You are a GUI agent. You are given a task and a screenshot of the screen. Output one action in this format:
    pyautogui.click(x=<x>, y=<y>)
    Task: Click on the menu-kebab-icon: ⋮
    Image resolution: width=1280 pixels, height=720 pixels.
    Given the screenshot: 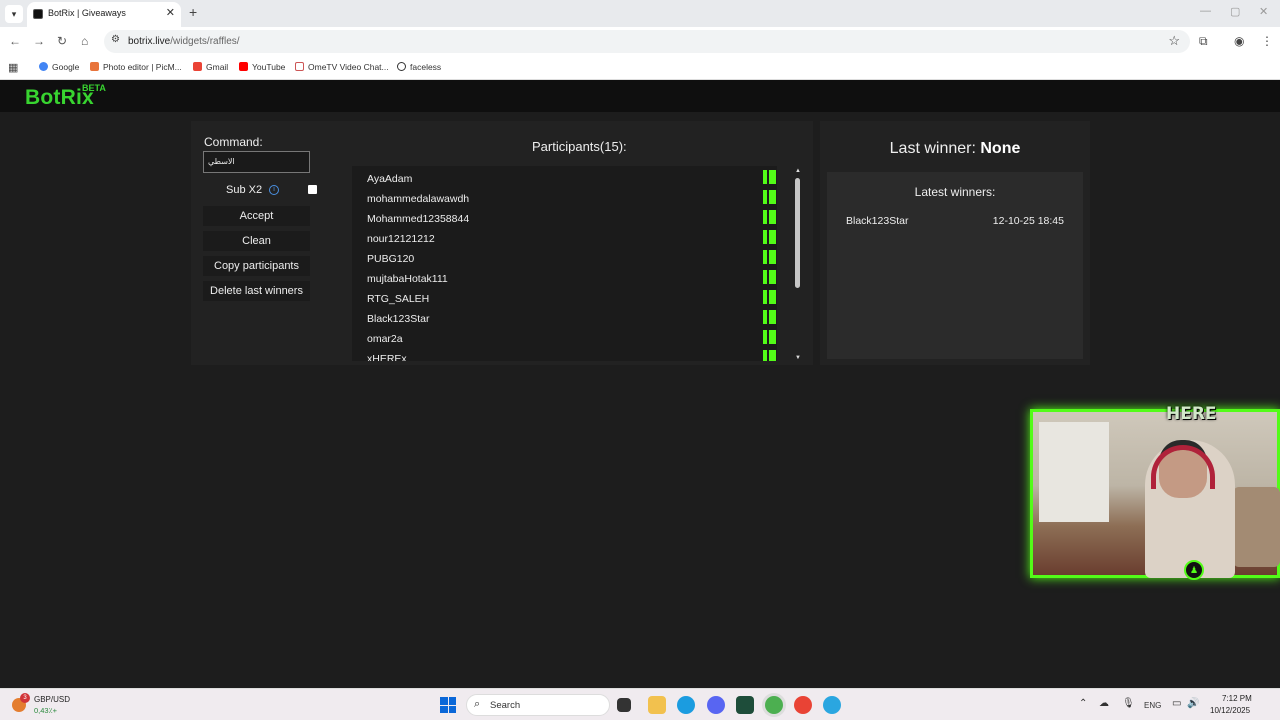 What is the action you would take?
    pyautogui.click(x=1267, y=41)
    